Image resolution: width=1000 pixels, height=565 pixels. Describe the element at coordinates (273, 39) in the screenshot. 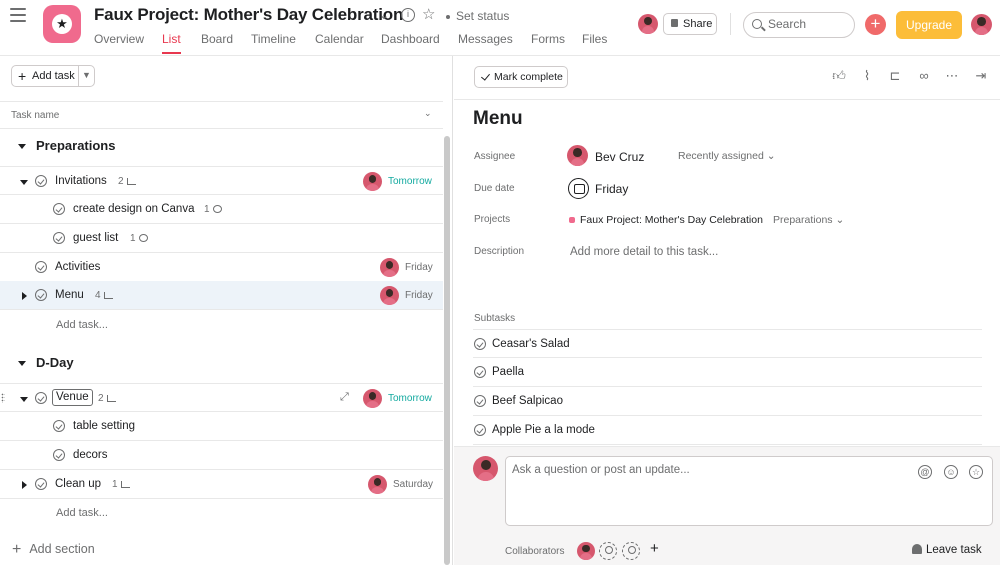

I see `tab-timeline: Timeline` at that location.